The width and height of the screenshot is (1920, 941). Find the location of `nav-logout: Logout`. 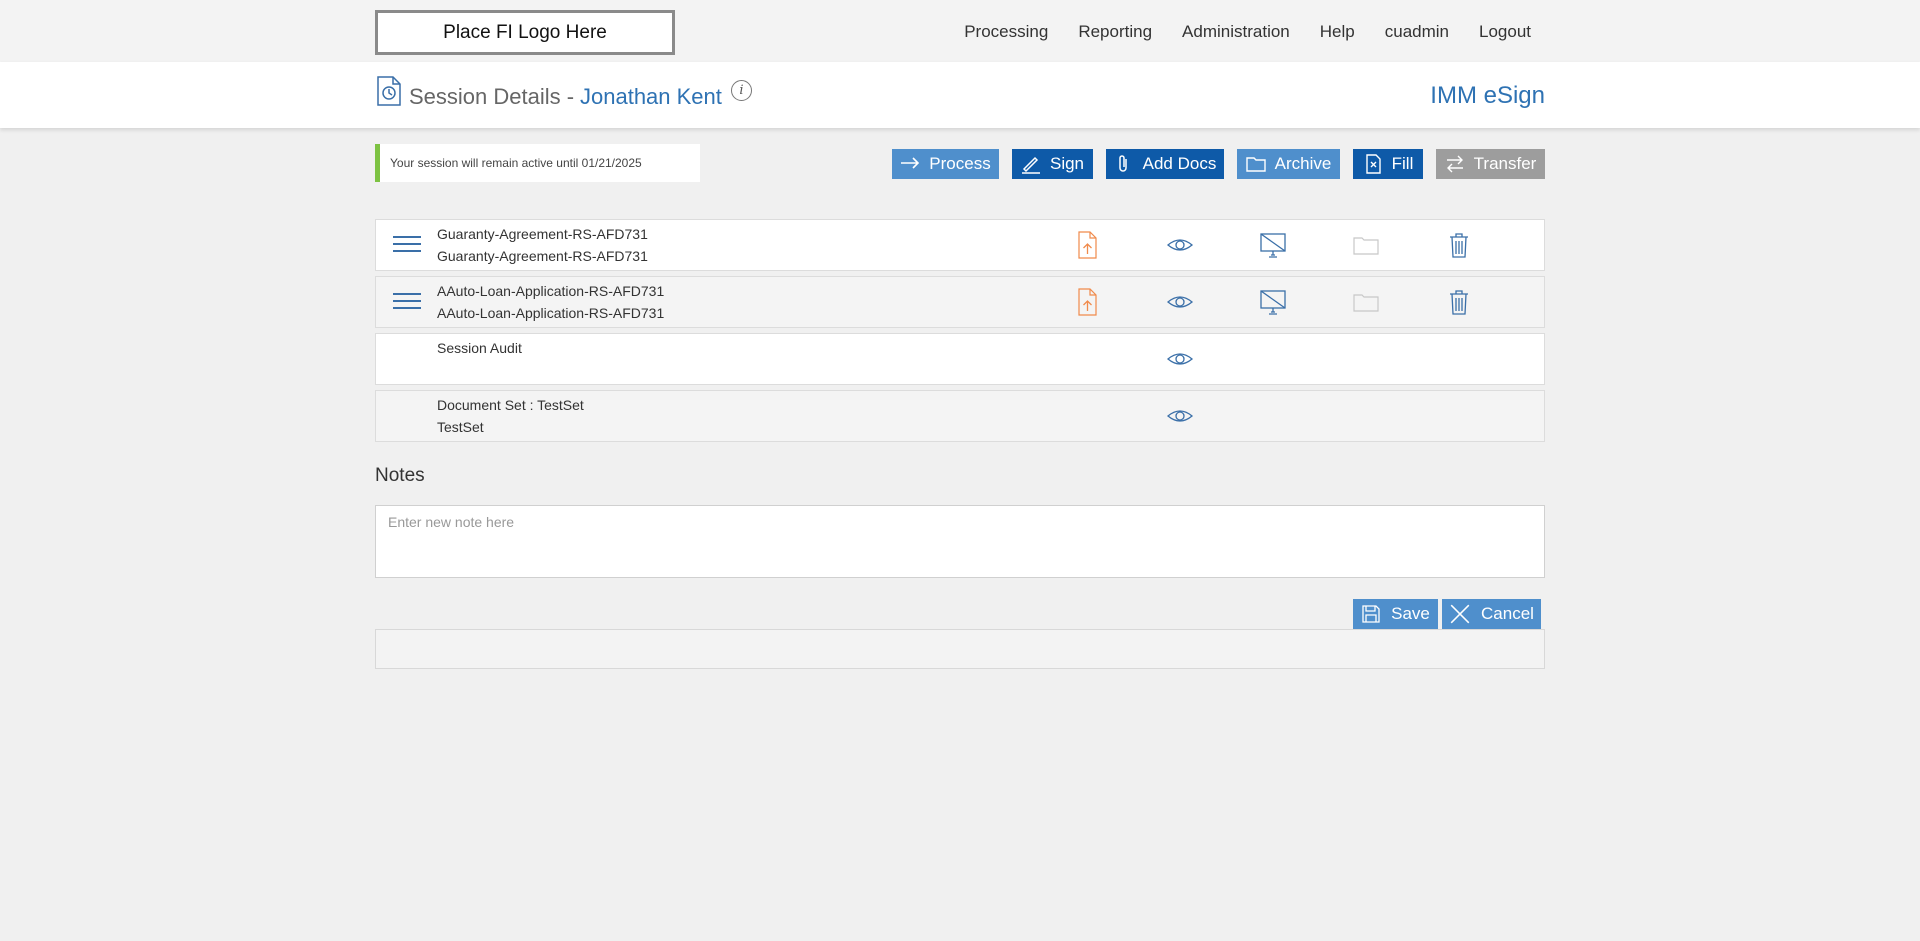

nav-logout: Logout is located at coordinates (1505, 32).